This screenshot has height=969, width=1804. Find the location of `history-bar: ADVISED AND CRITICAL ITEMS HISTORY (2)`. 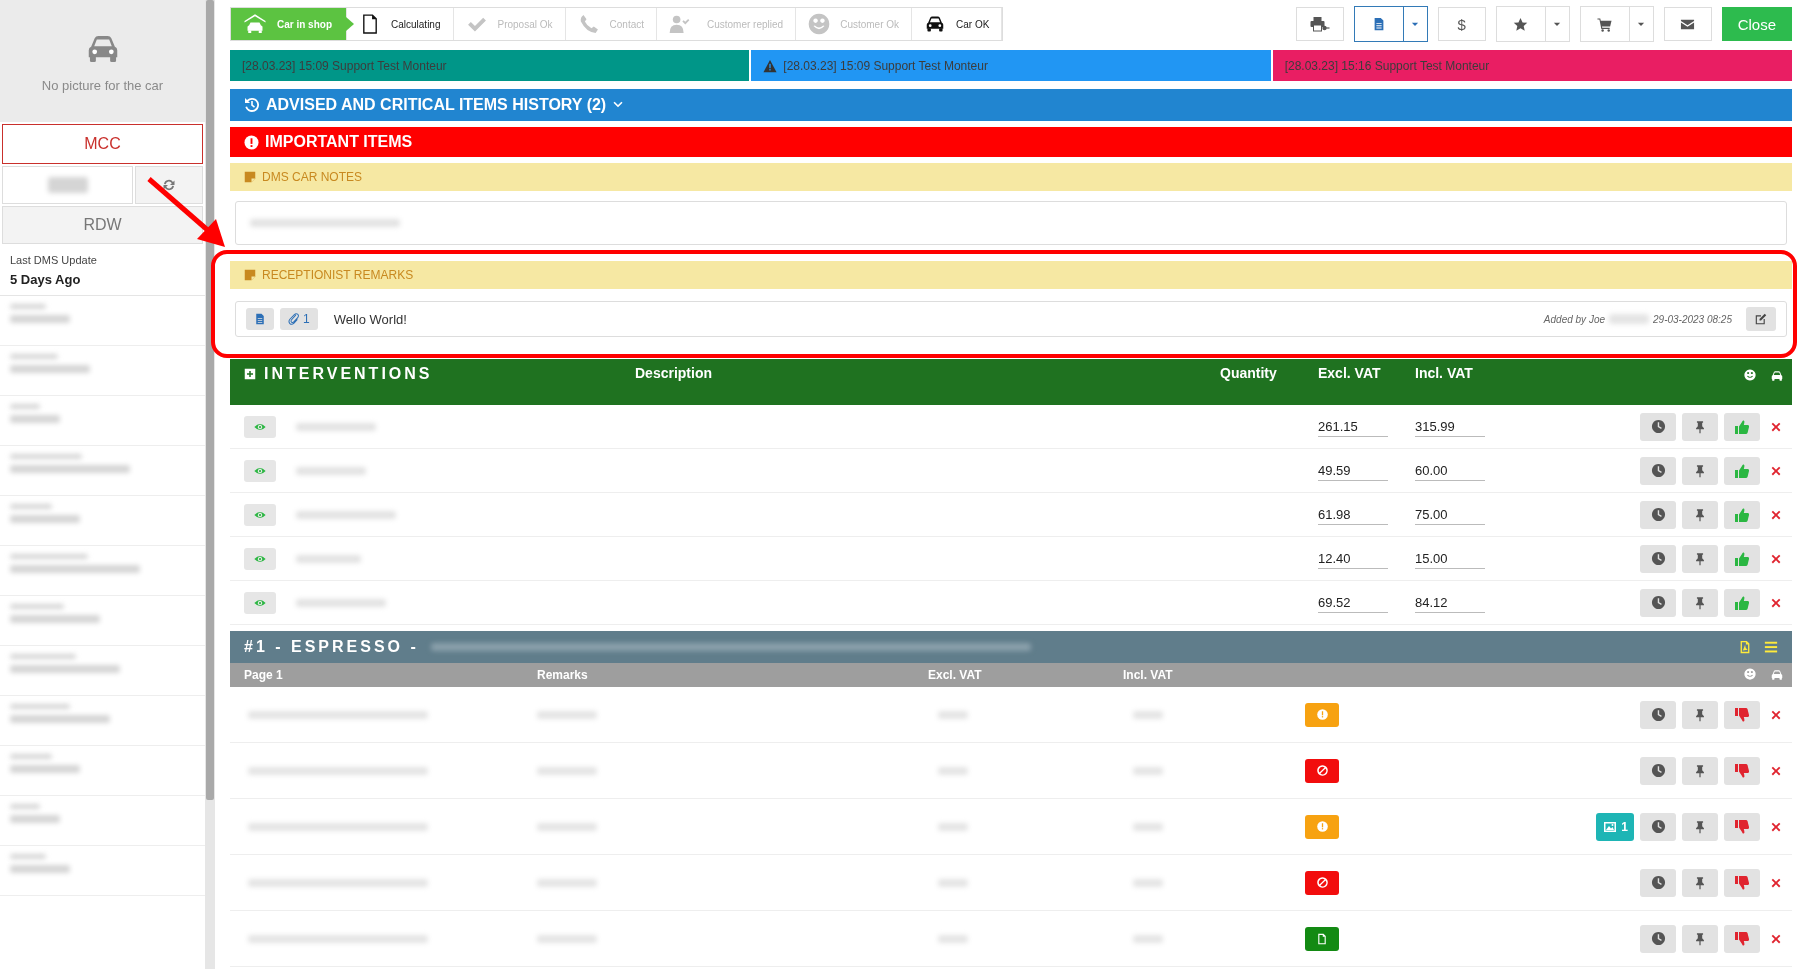

history-bar: ADVISED AND CRITICAL ITEMS HISTORY (2) is located at coordinates (1011, 105).